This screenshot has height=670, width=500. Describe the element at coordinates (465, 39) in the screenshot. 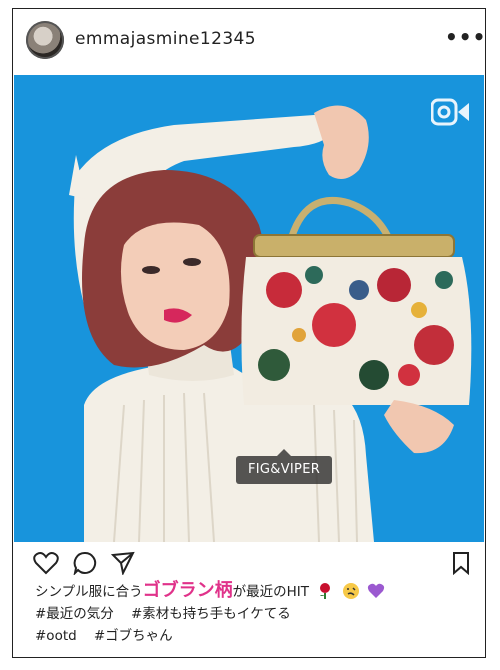

I see `more-horizontal-icon: •••` at that location.